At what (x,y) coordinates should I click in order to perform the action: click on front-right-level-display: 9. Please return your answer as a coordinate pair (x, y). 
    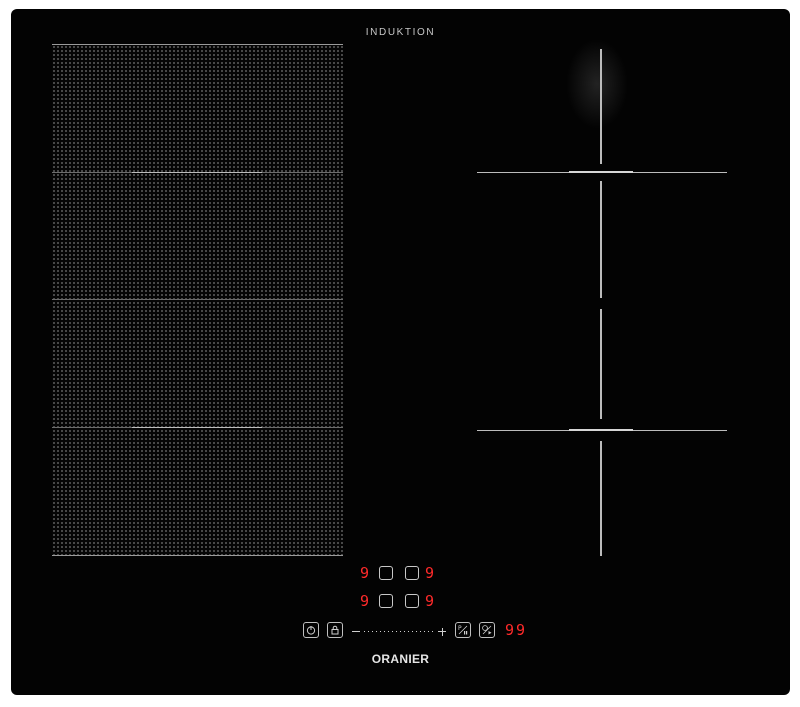
    Looking at the image, I should click on (430, 601).